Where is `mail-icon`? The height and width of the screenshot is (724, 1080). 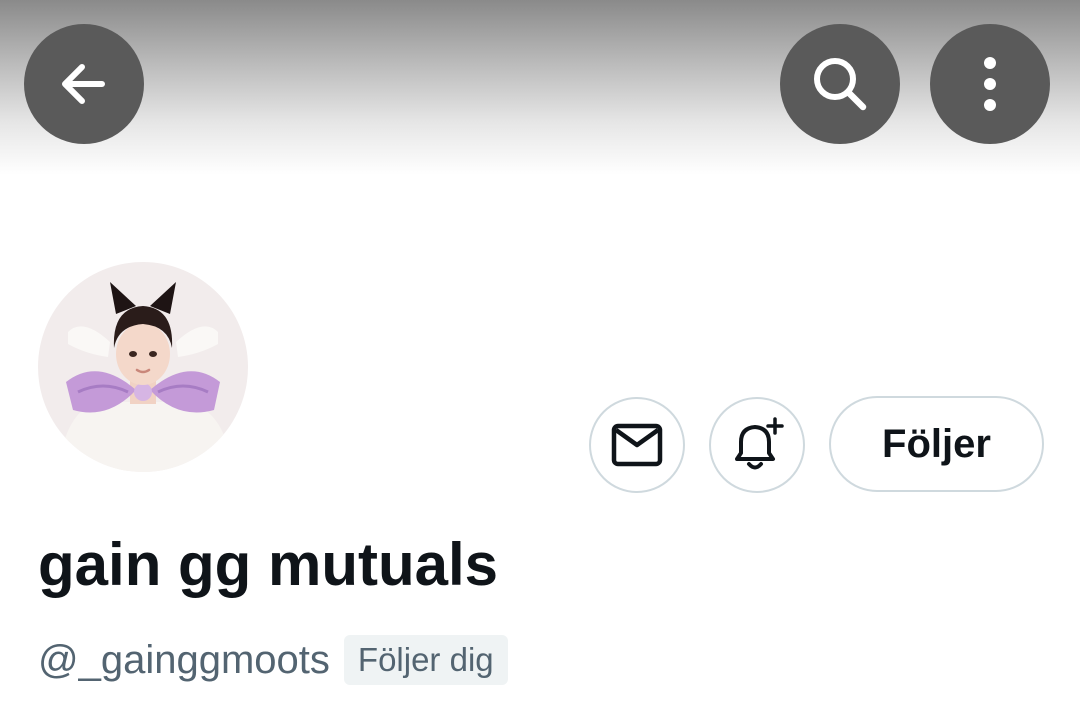 mail-icon is located at coordinates (637, 445).